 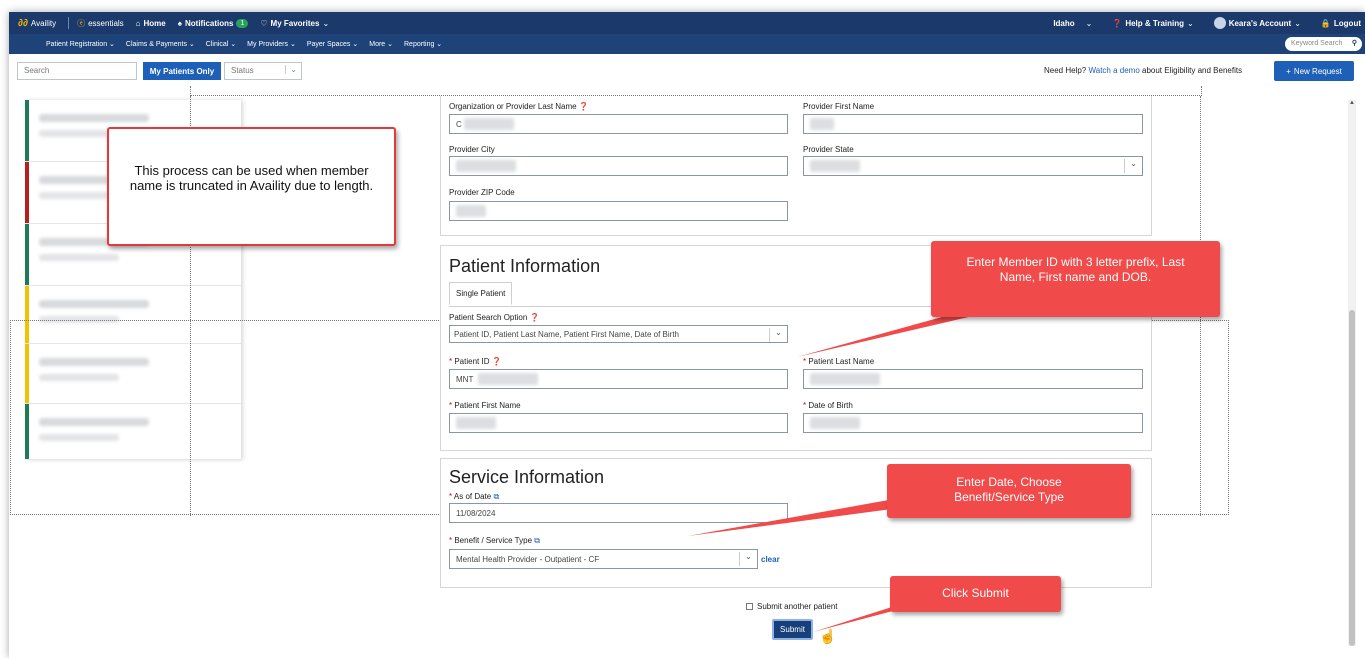 I want to click on question-icon: ❓, so click(x=1117, y=23).